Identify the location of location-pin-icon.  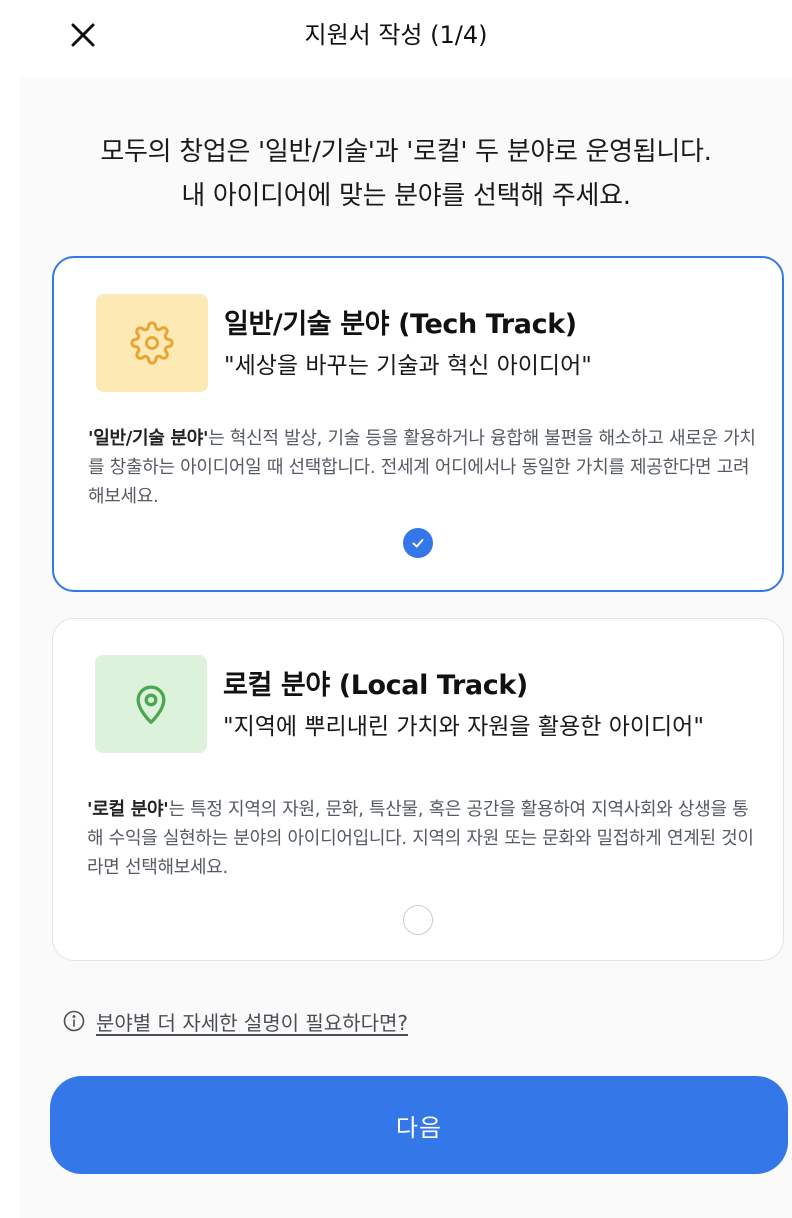
(151, 704).